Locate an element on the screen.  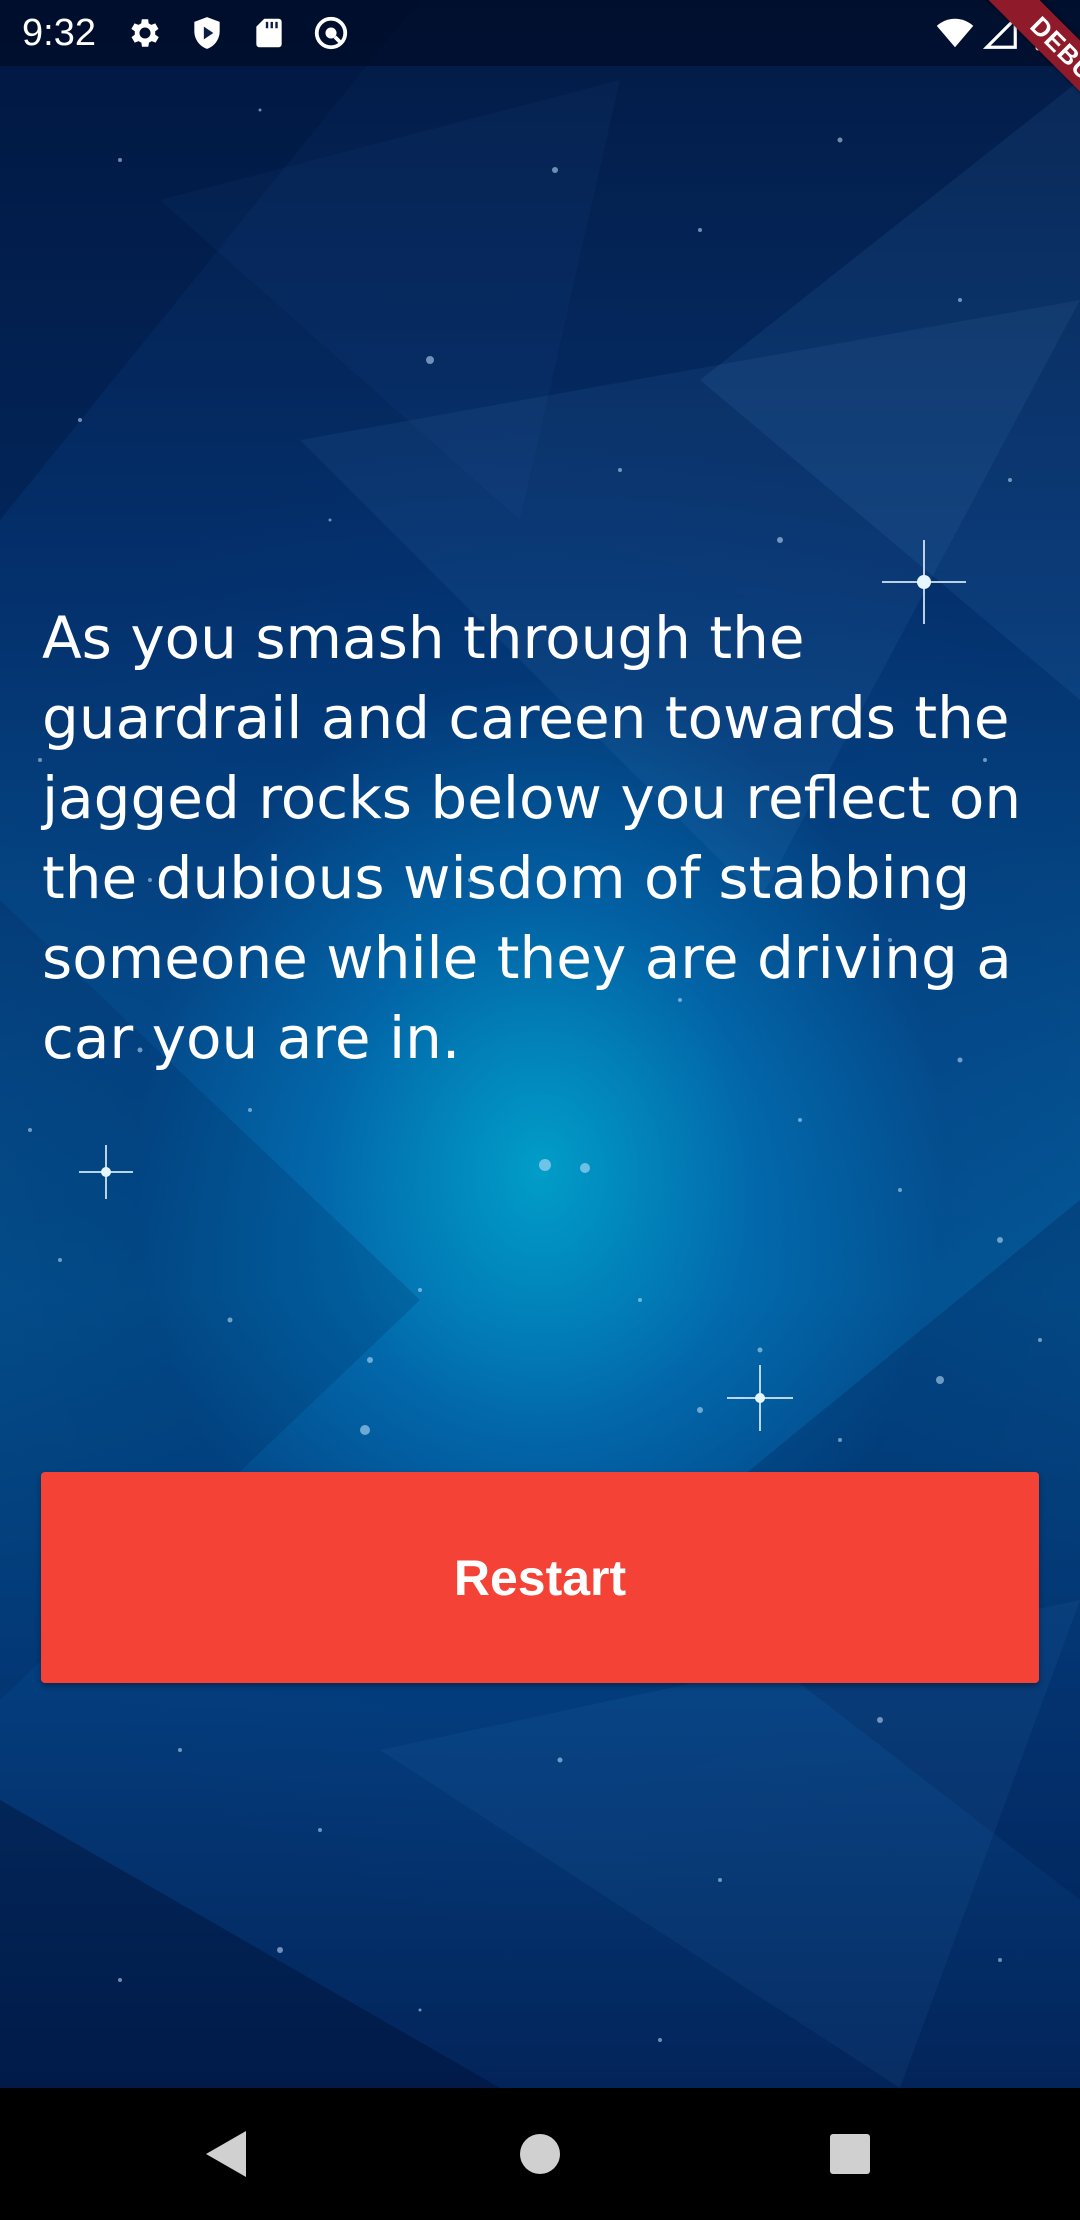
status-bar: 9:32 is located at coordinates (540, 33).